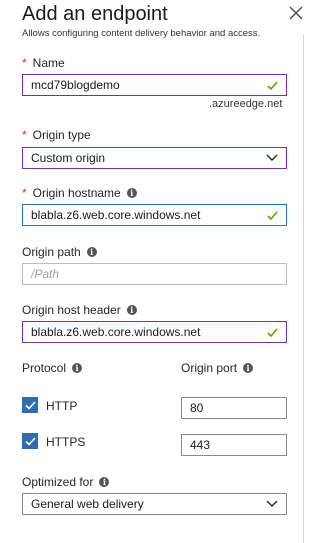 Image resolution: width=320 pixels, height=543 pixels. I want to click on optimized-for-value: General web delivery, so click(87, 504).